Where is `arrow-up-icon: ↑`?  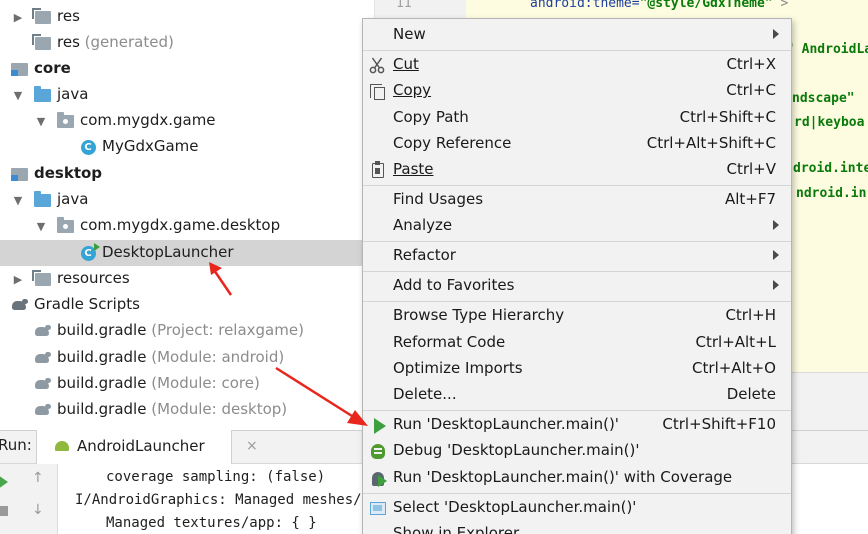
arrow-up-icon: ↑ is located at coordinates (38, 478).